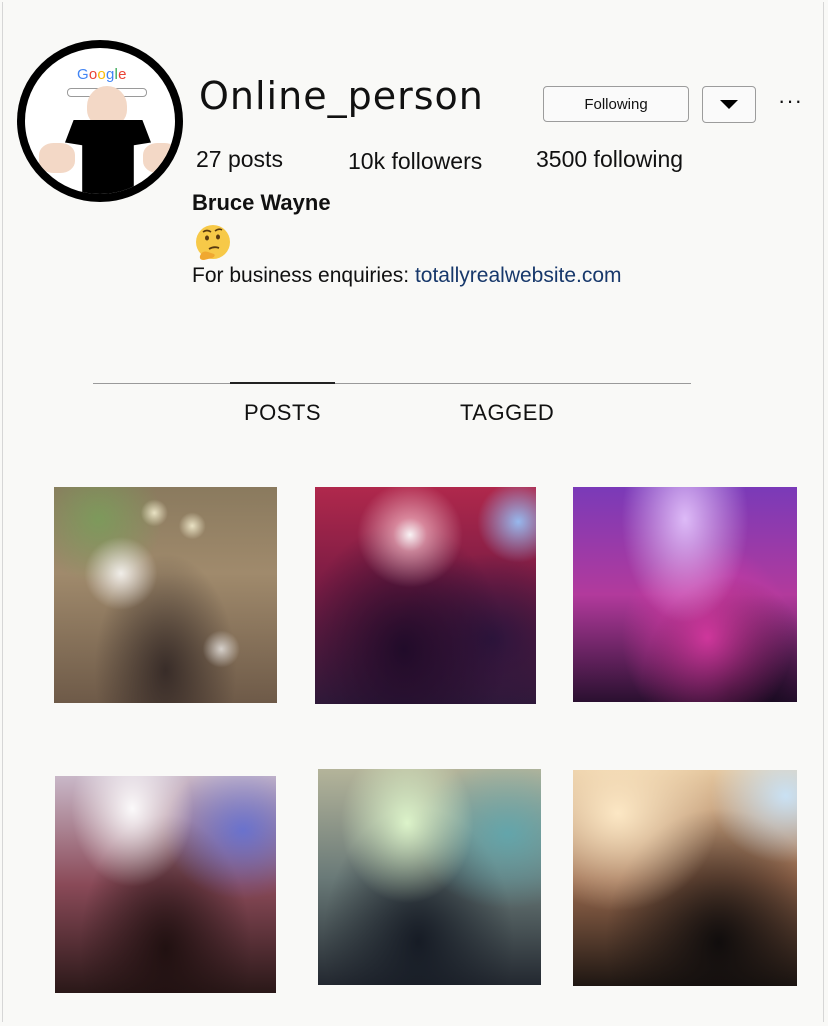 The width and height of the screenshot is (828, 1026). What do you see at coordinates (616, 104) in the screenshot?
I see `following-button: Following` at bounding box center [616, 104].